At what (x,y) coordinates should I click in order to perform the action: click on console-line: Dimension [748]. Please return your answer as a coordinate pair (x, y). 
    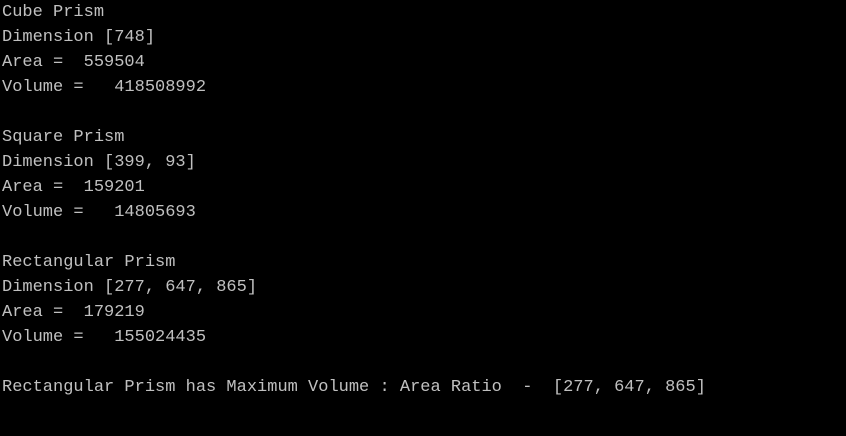
    Looking at the image, I should click on (79, 37).